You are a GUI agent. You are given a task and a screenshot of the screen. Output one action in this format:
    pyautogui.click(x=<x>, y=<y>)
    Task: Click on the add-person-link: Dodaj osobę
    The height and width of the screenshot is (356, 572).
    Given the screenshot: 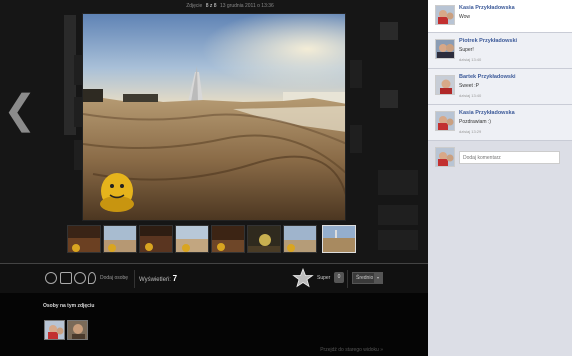 What is the action you would take?
    pyautogui.click(x=114, y=278)
    